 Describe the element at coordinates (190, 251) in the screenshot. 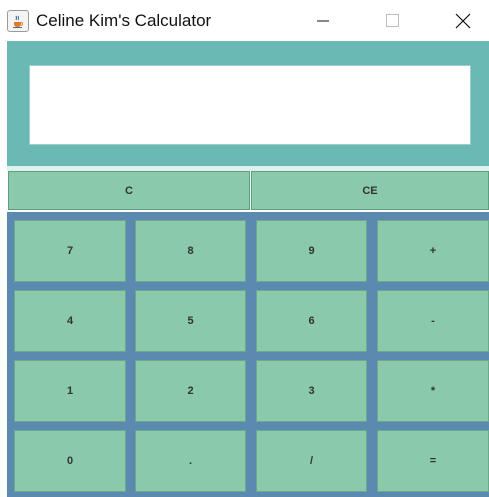

I see `key-8: 8` at that location.